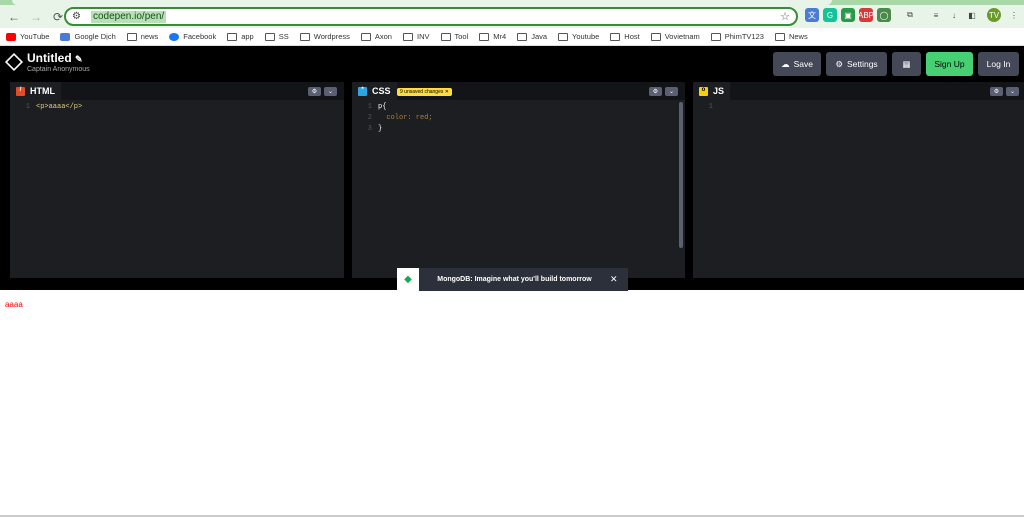  I want to click on gear-icon: ⚙, so click(839, 63).